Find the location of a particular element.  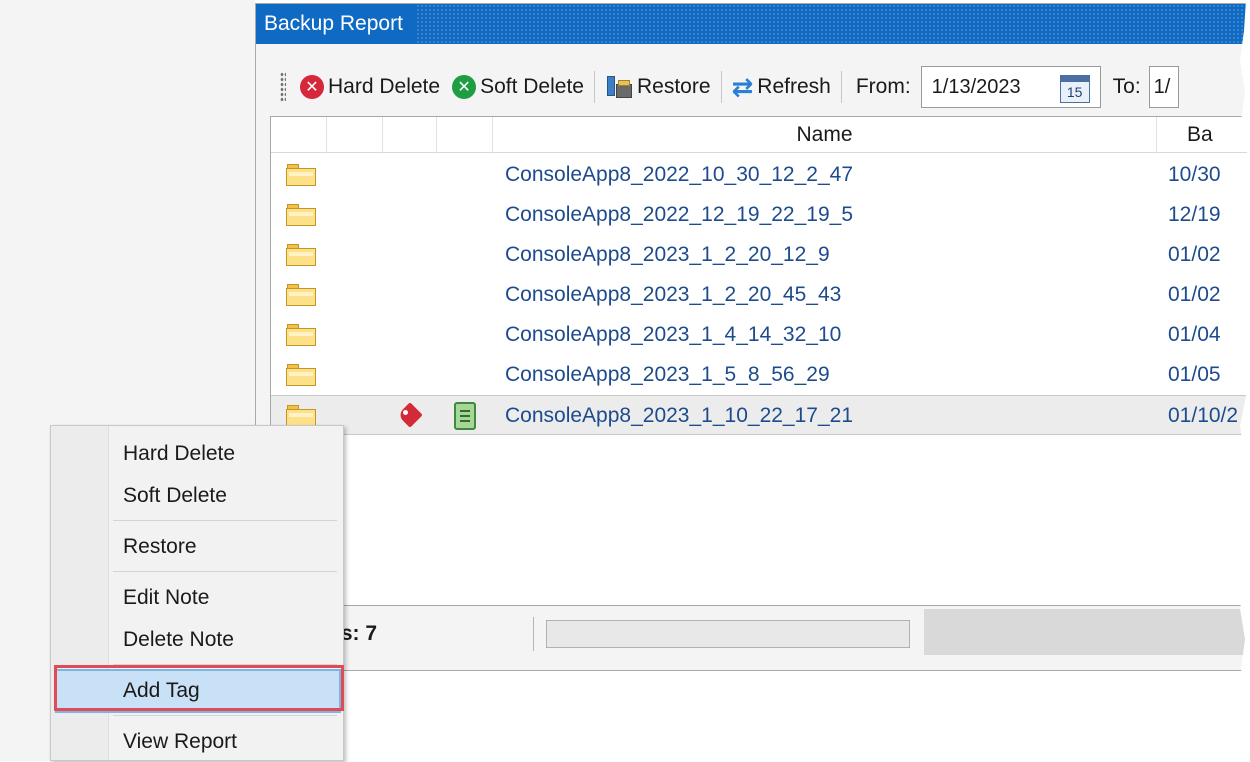

table-row: ConsoleApp8_2022_12_19_22_19_5 12/19 is located at coordinates (760, 215).